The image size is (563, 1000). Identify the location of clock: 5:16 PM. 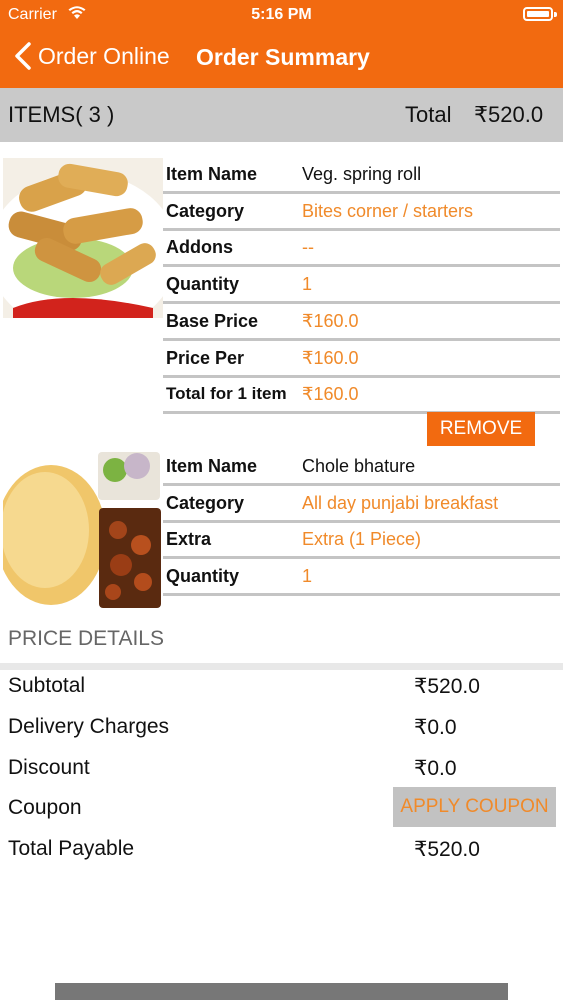
(281, 14).